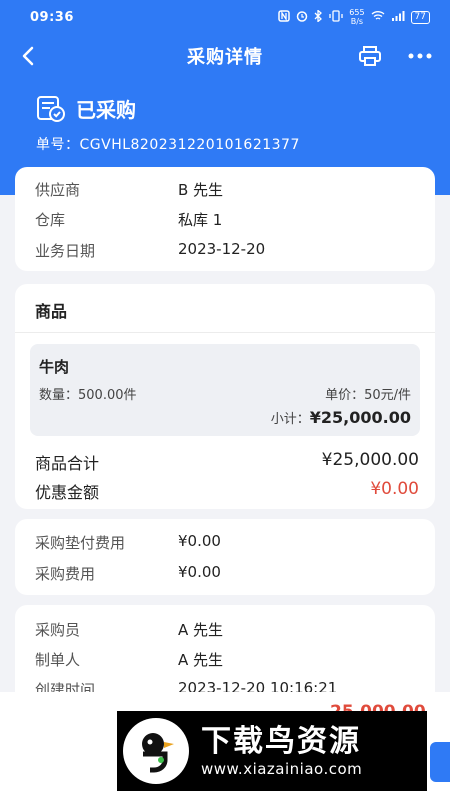 Image resolution: width=450 pixels, height=800 pixels. Describe the element at coordinates (302, 17) in the screenshot. I see `alarm-icon` at that location.